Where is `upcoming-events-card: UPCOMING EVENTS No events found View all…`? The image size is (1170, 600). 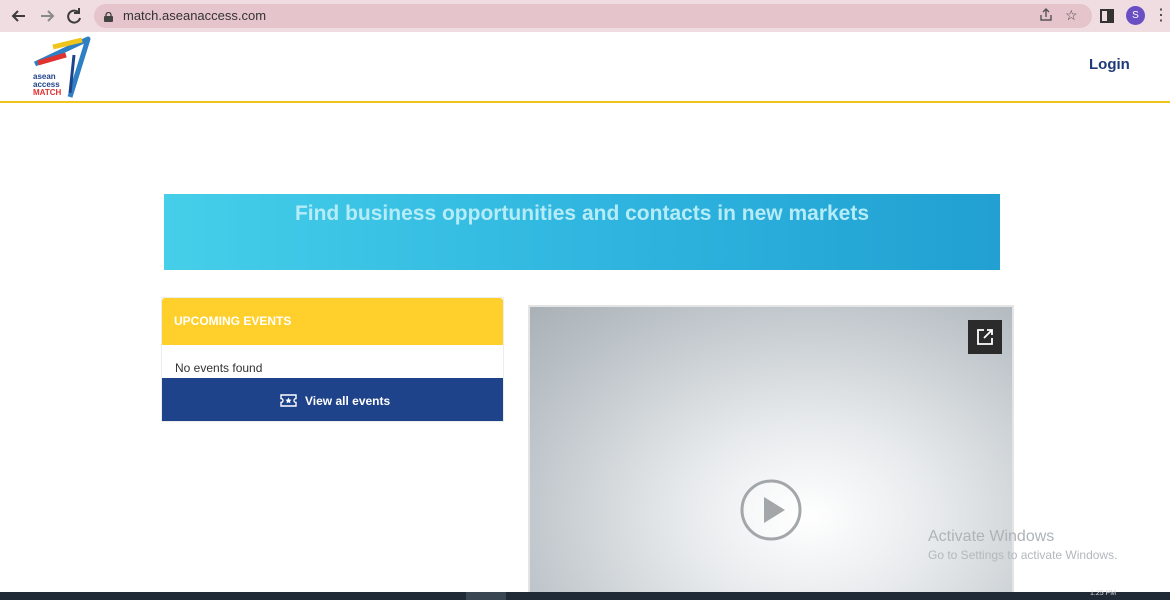 upcoming-events-card: UPCOMING EVENTS No events found View all… is located at coordinates (332, 359).